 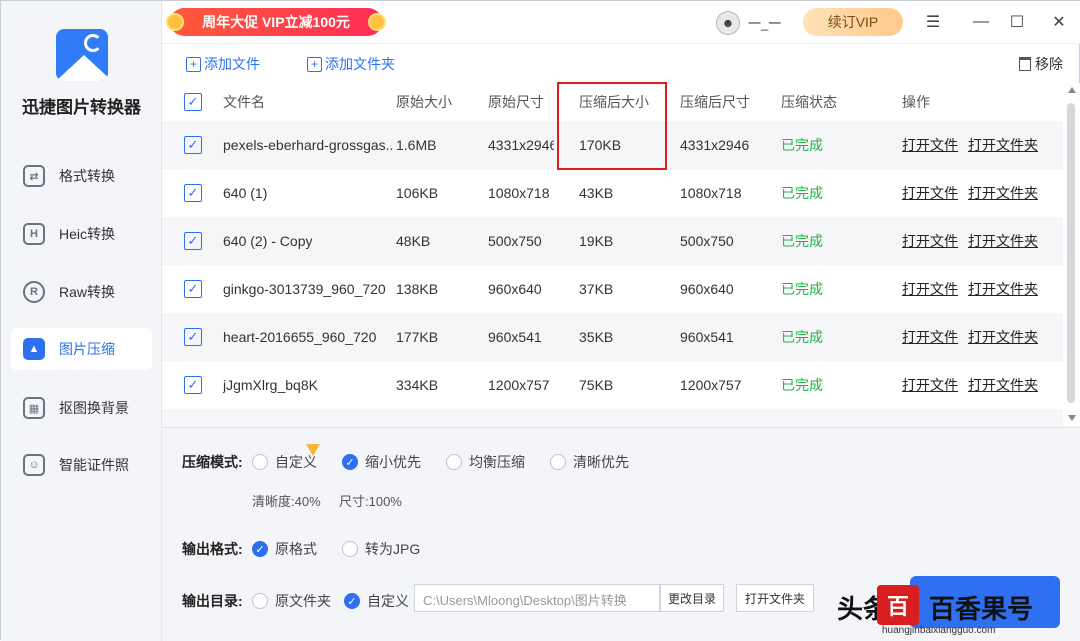 What do you see at coordinates (370, 501) in the screenshot?
I see `size-value: 尺寸:100%` at bounding box center [370, 501].